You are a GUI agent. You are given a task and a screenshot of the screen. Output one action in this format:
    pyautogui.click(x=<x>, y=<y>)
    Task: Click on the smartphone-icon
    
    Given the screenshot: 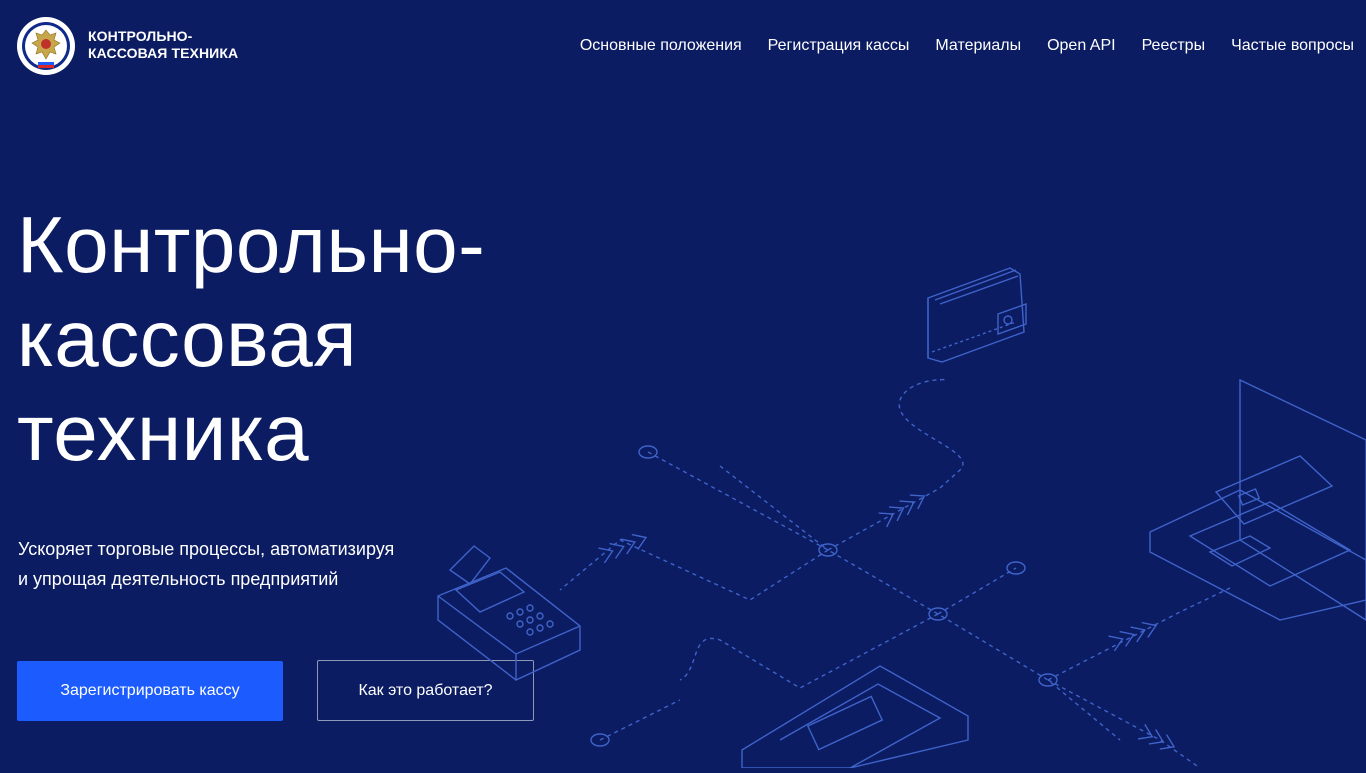 What is the action you would take?
    pyautogui.click(x=855, y=717)
    